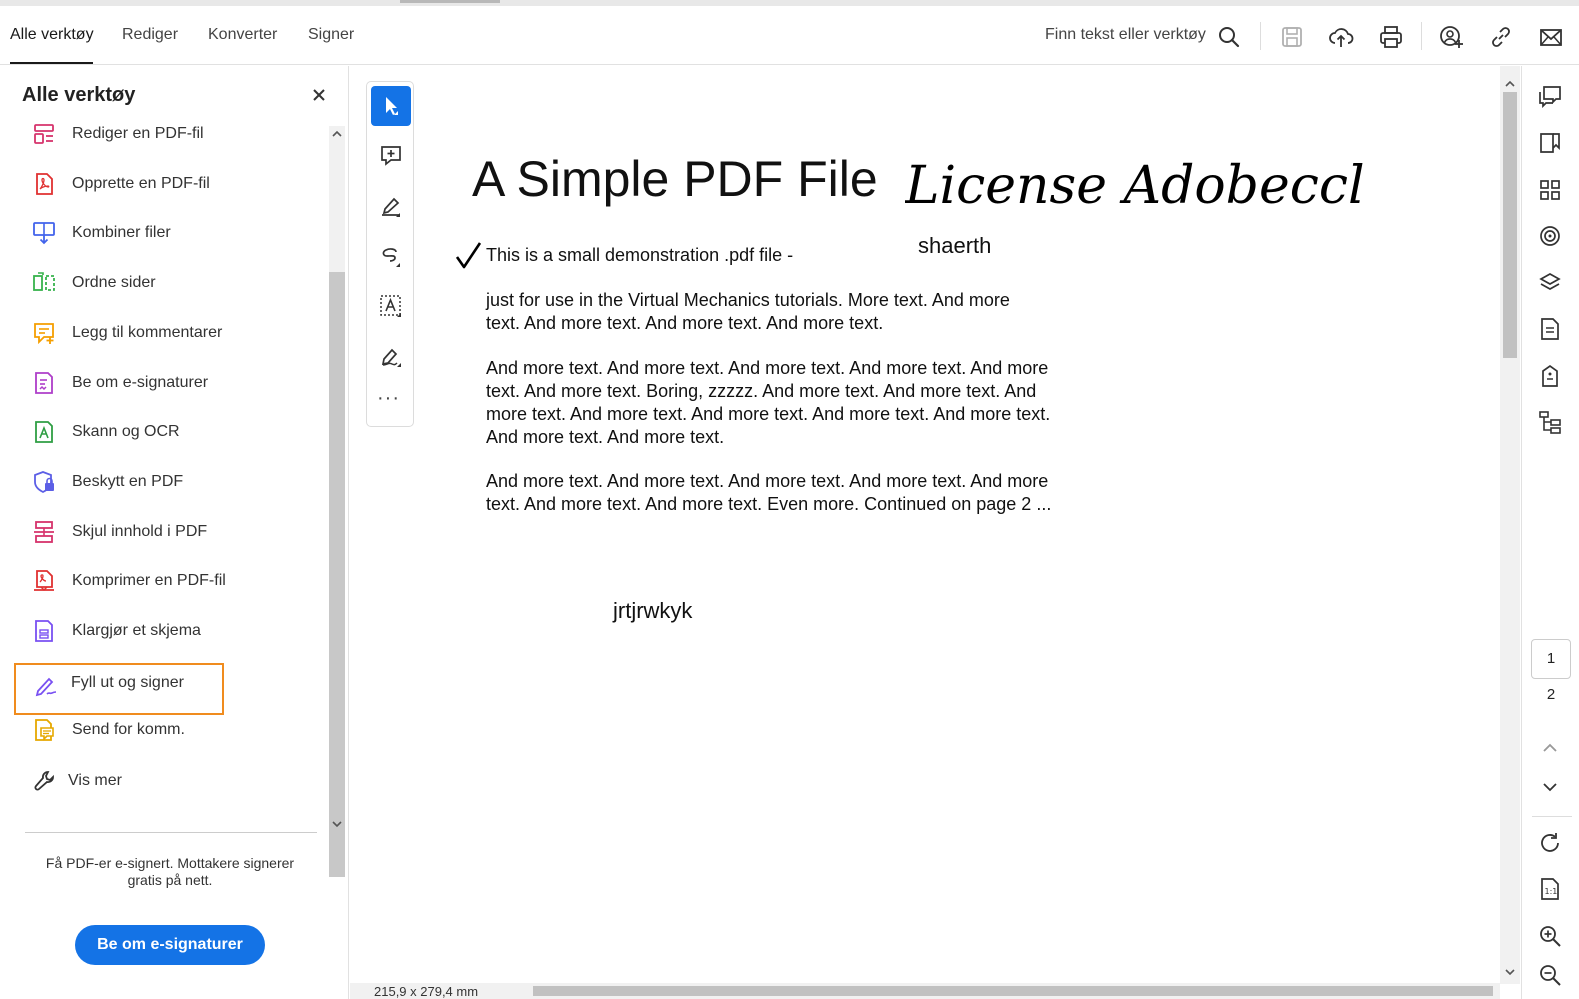 This screenshot has height=999, width=1579. Describe the element at coordinates (1551, 891) in the screenshot. I see `svg-text: 1:1` at that location.